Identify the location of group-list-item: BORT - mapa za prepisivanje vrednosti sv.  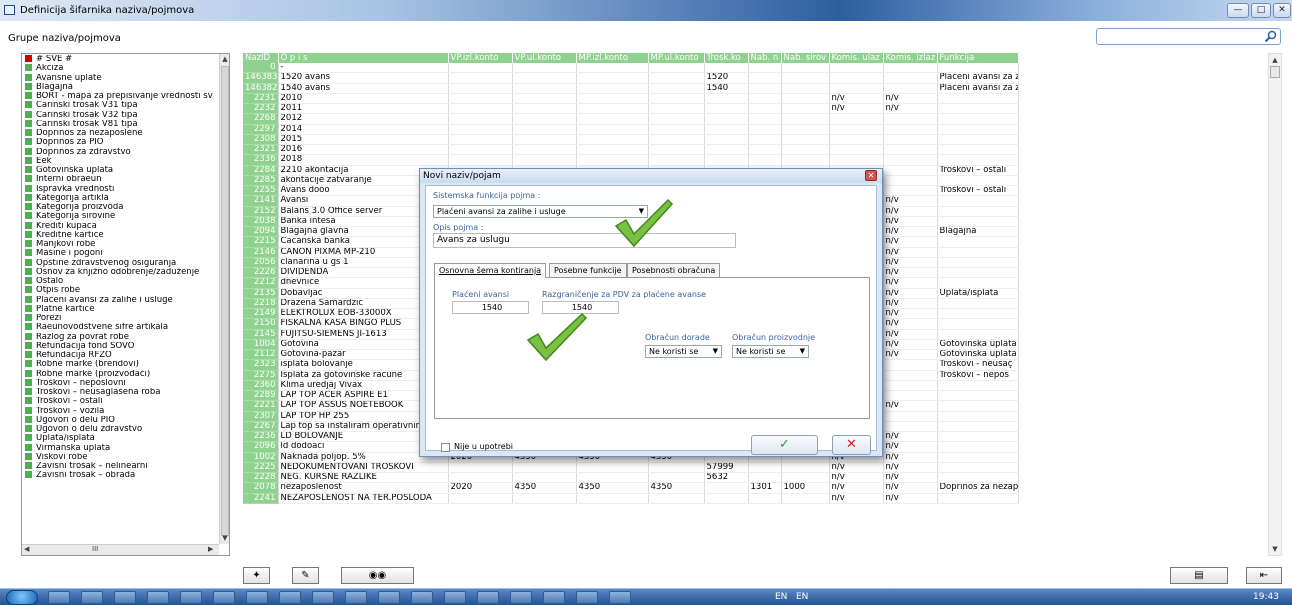
(120, 96).